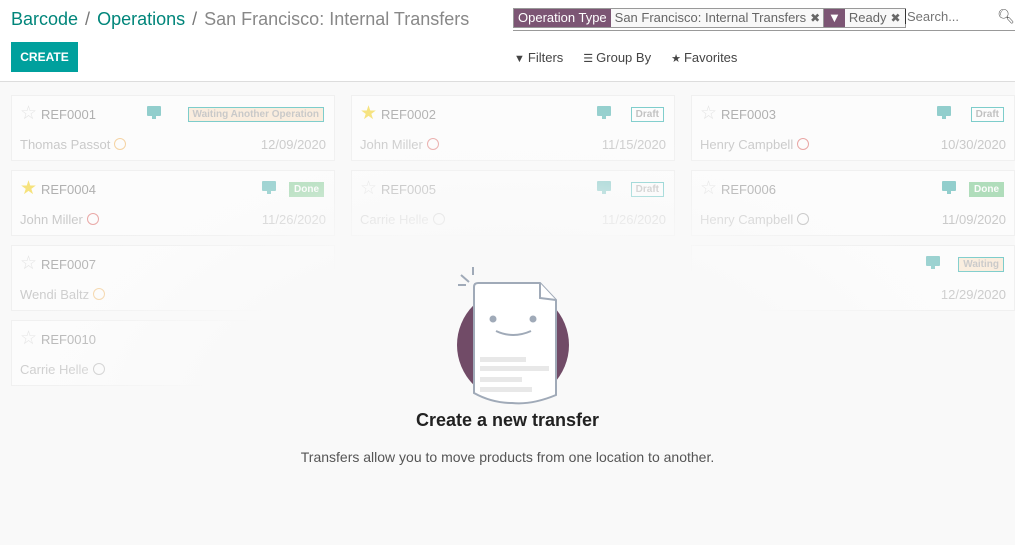  I want to click on favorites-label: Favorites, so click(710, 57).